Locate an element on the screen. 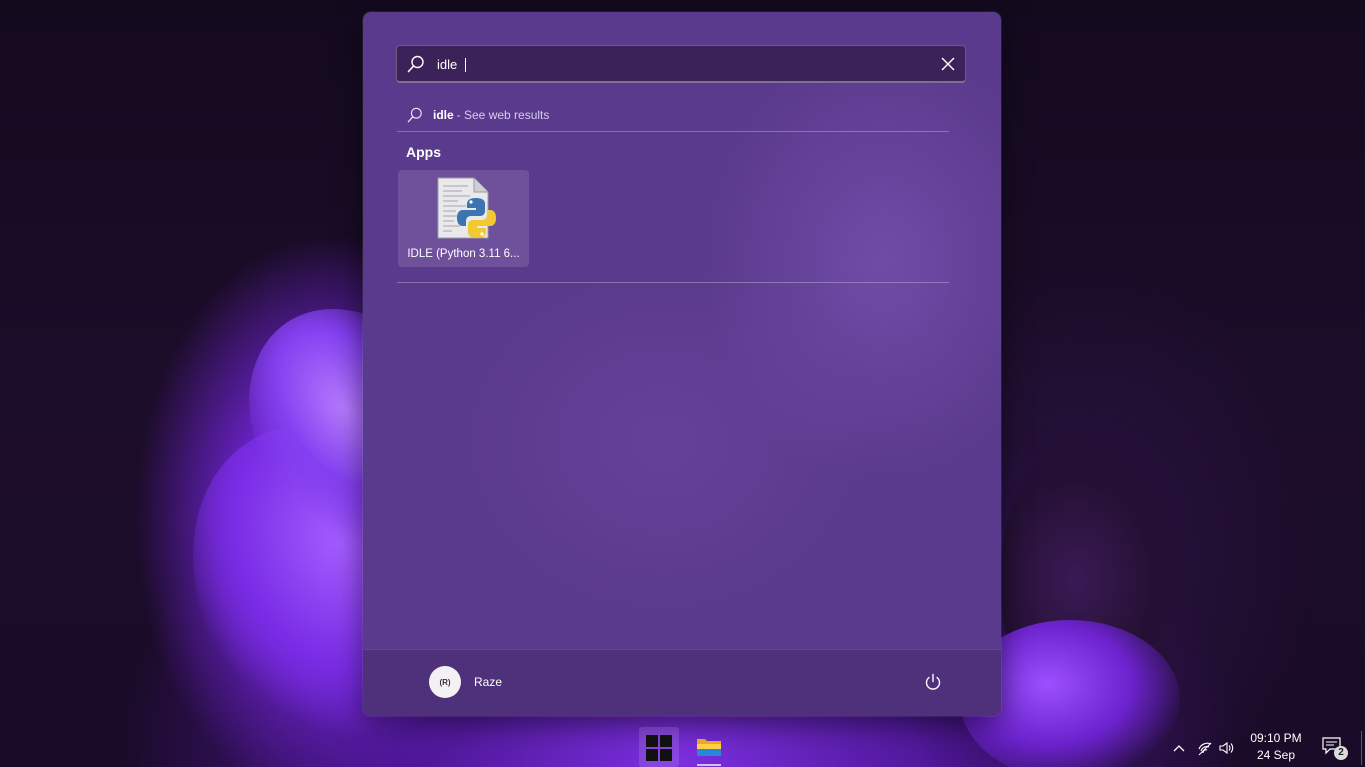  search-input is located at coordinates (677, 64).